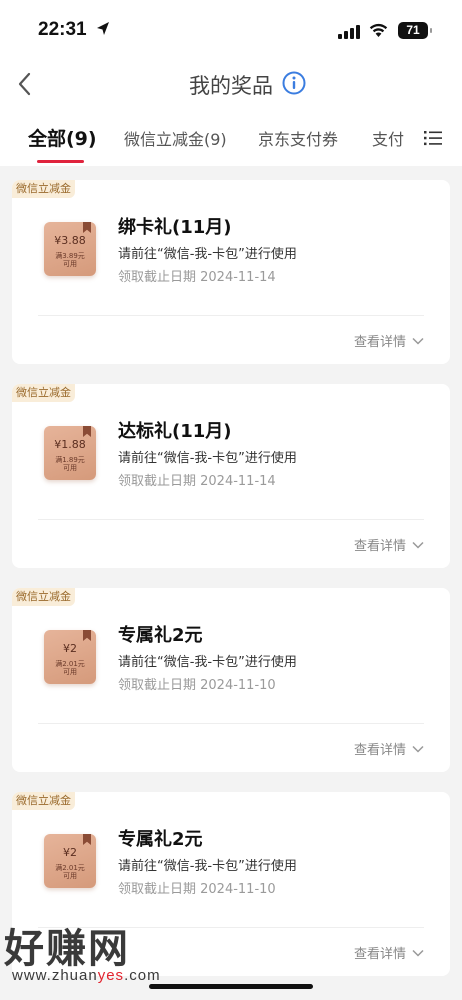 This screenshot has width=462, height=1000. What do you see at coordinates (175, 227) in the screenshot?
I see `card-title: 绑卡礼(11月)` at bounding box center [175, 227].